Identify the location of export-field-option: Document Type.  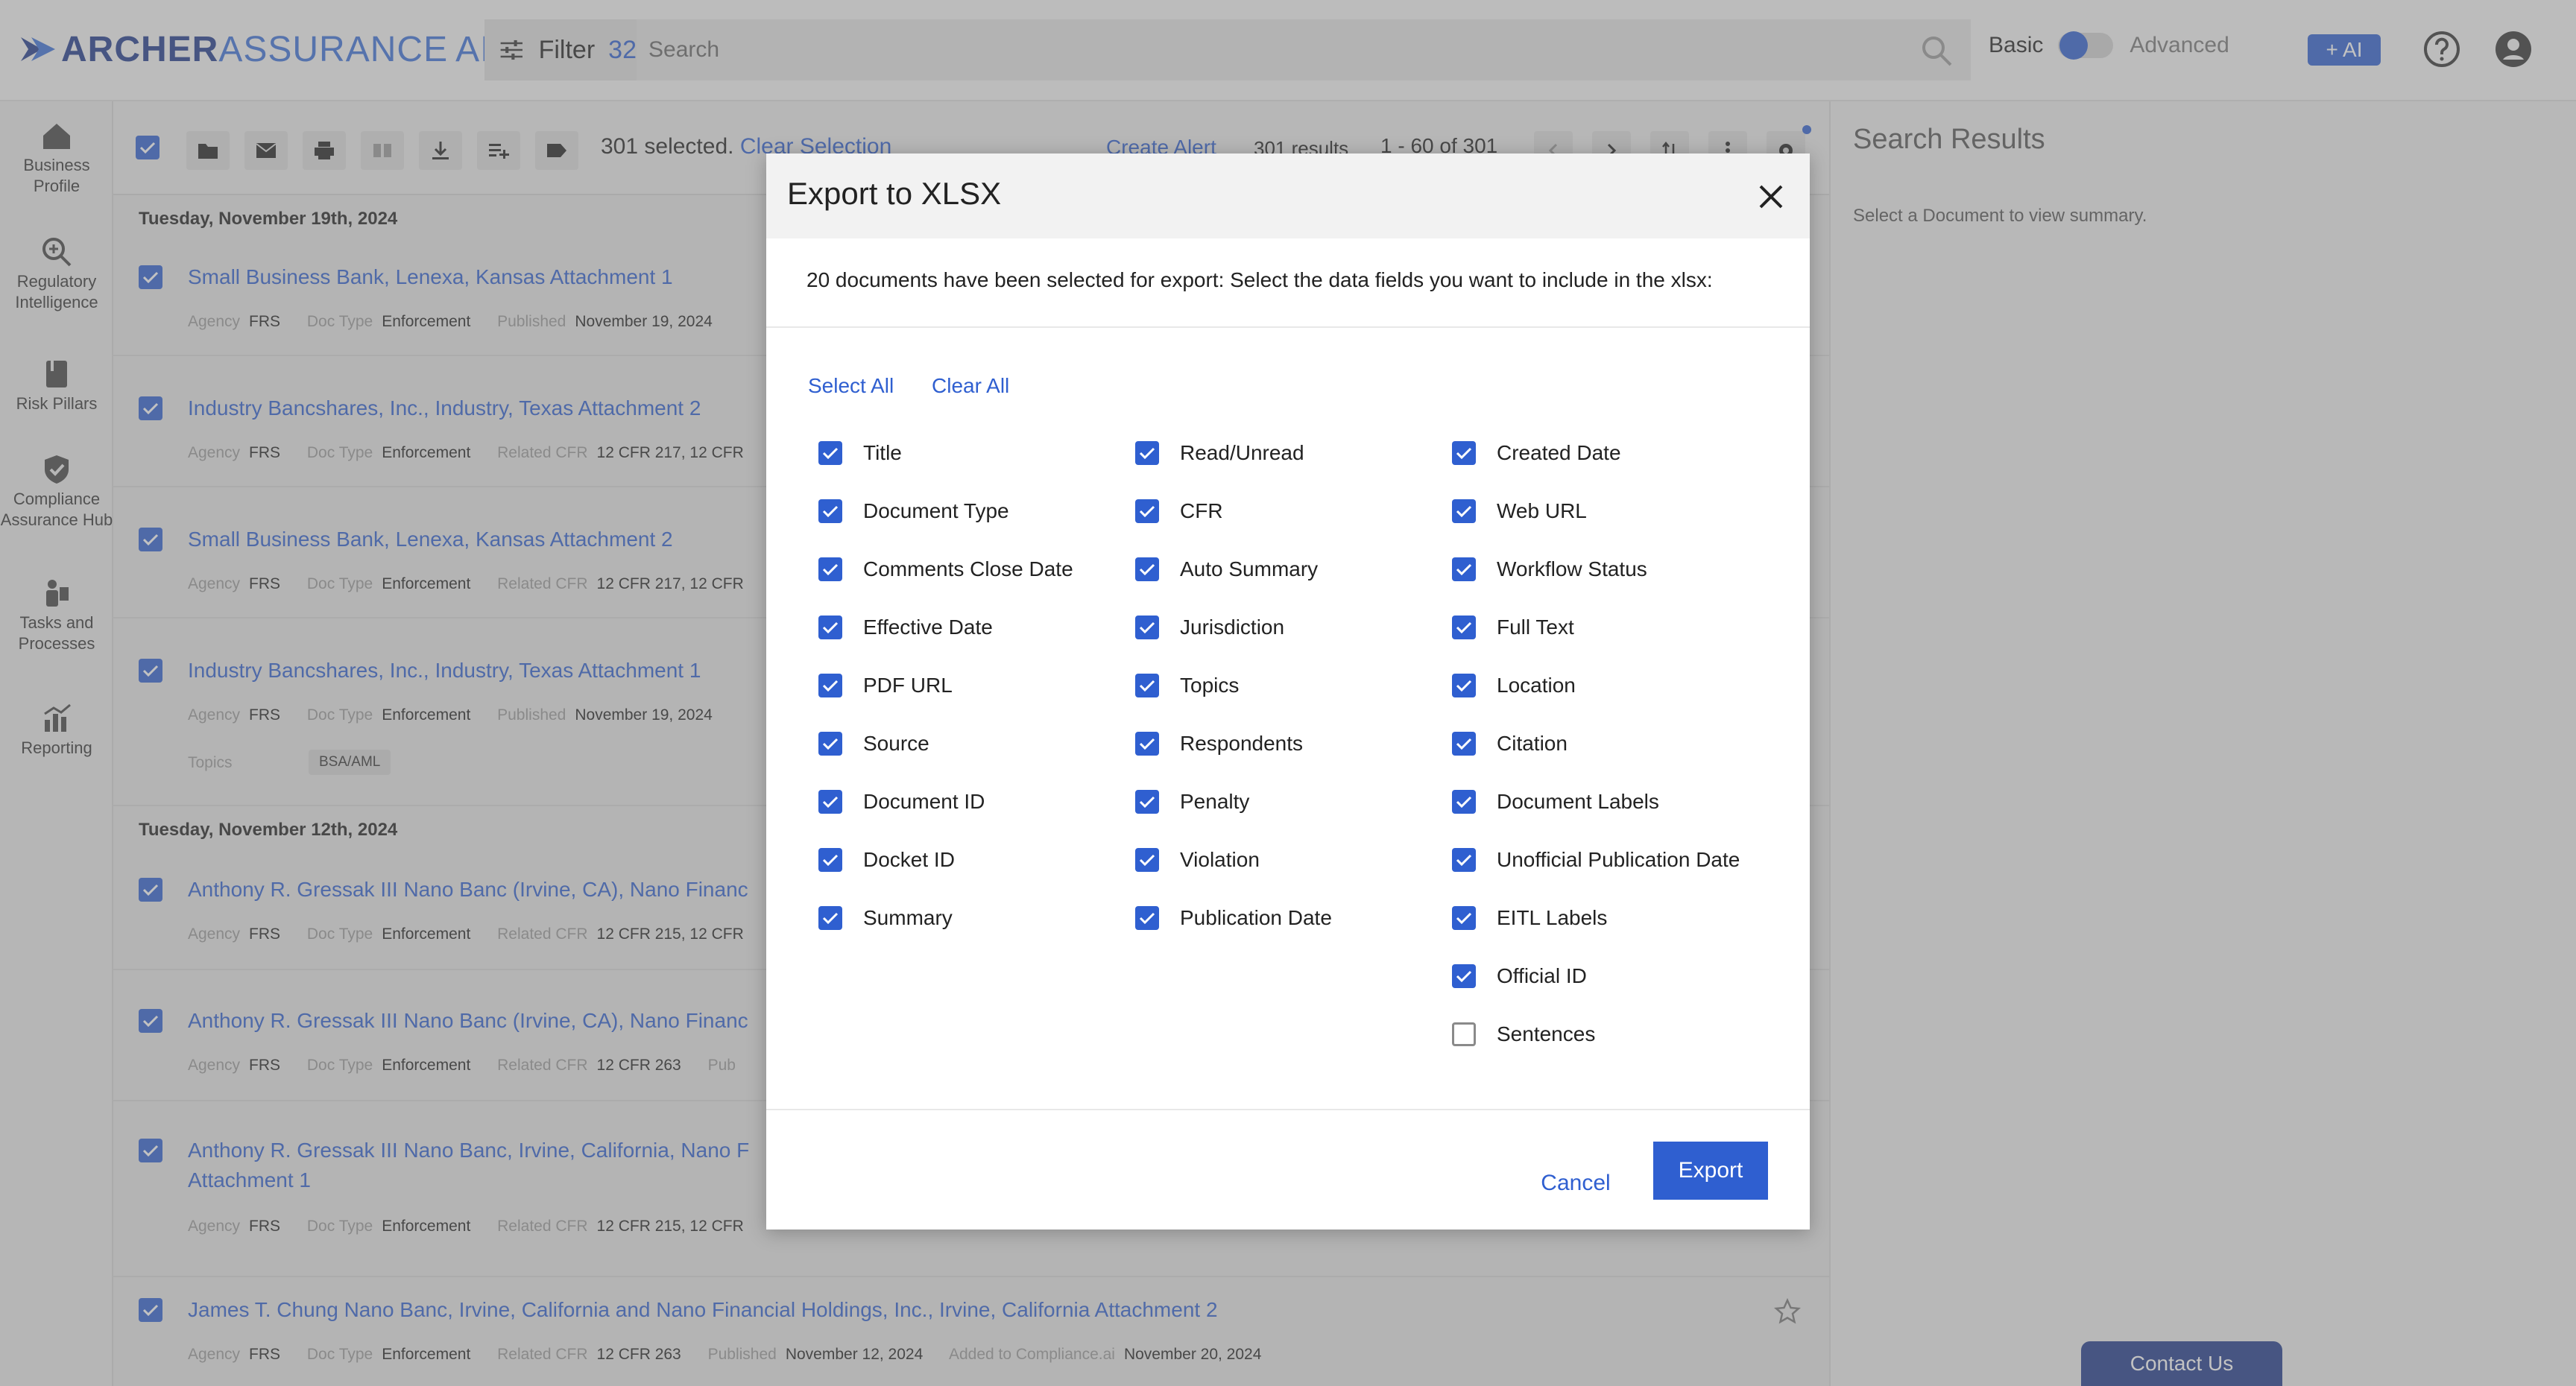
(914, 511).